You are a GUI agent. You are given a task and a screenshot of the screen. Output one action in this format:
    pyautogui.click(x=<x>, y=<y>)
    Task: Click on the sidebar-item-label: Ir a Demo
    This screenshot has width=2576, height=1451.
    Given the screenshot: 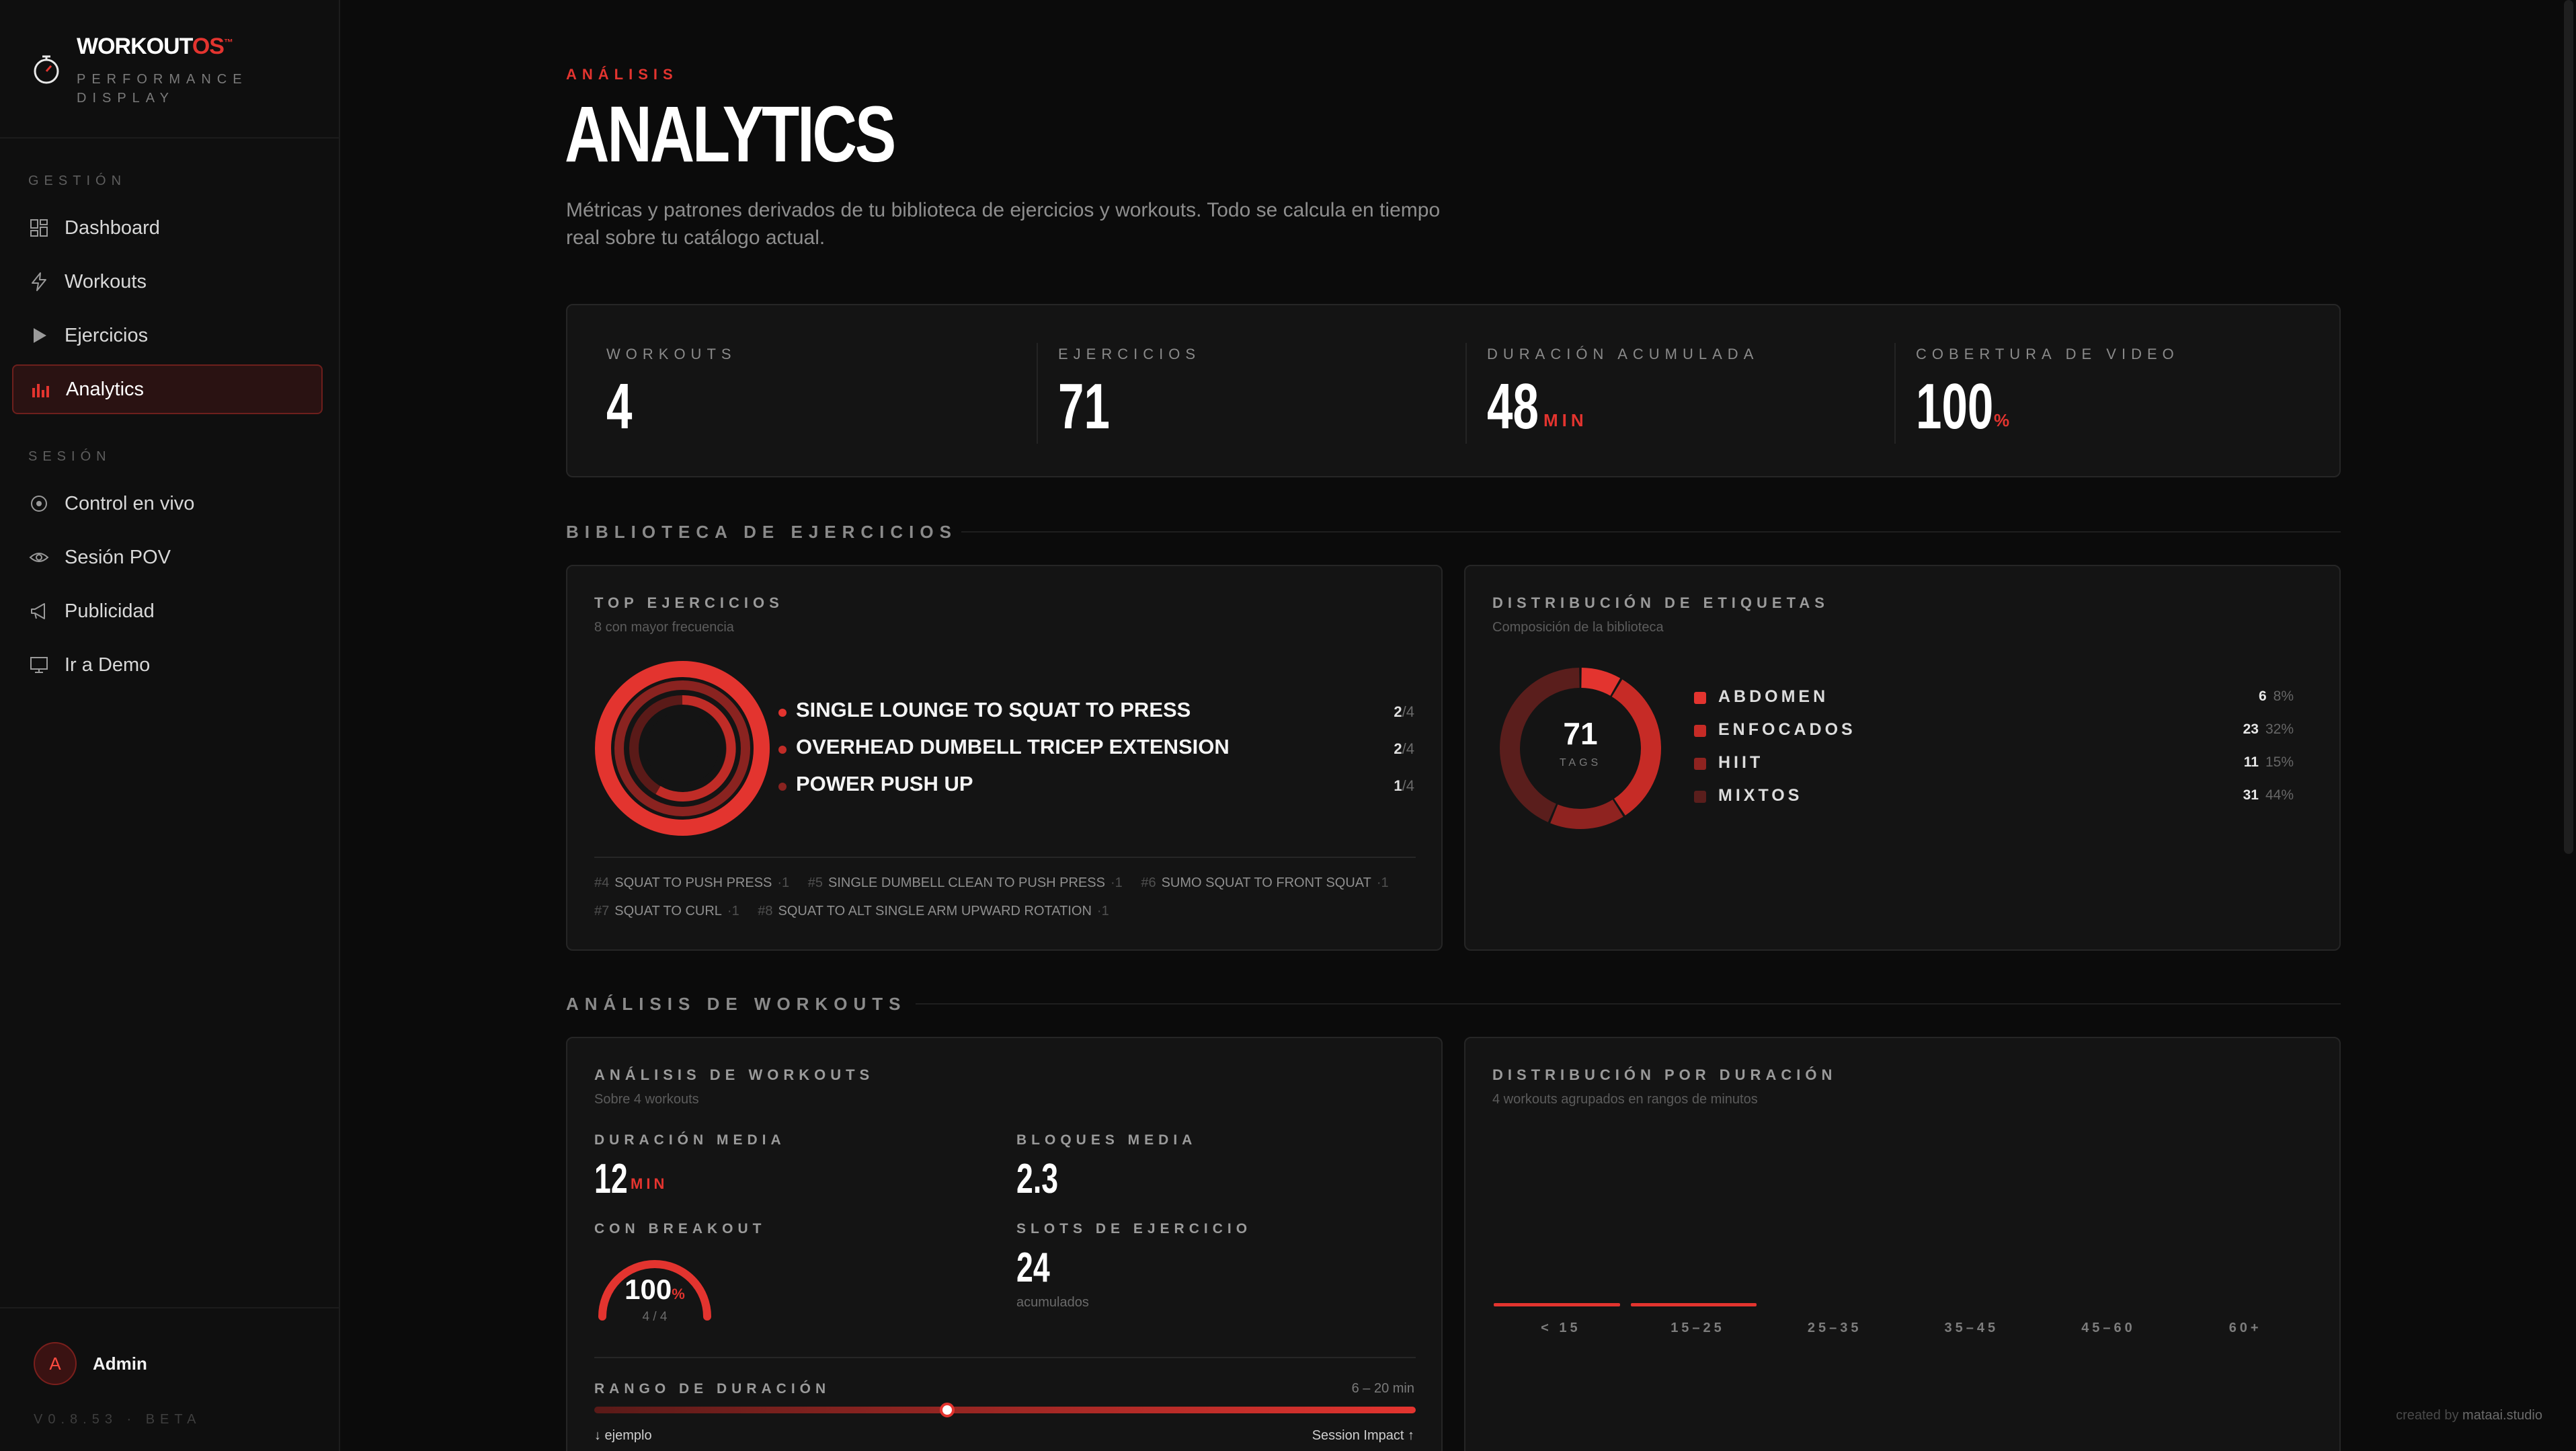 What is the action you would take?
    pyautogui.click(x=108, y=665)
    